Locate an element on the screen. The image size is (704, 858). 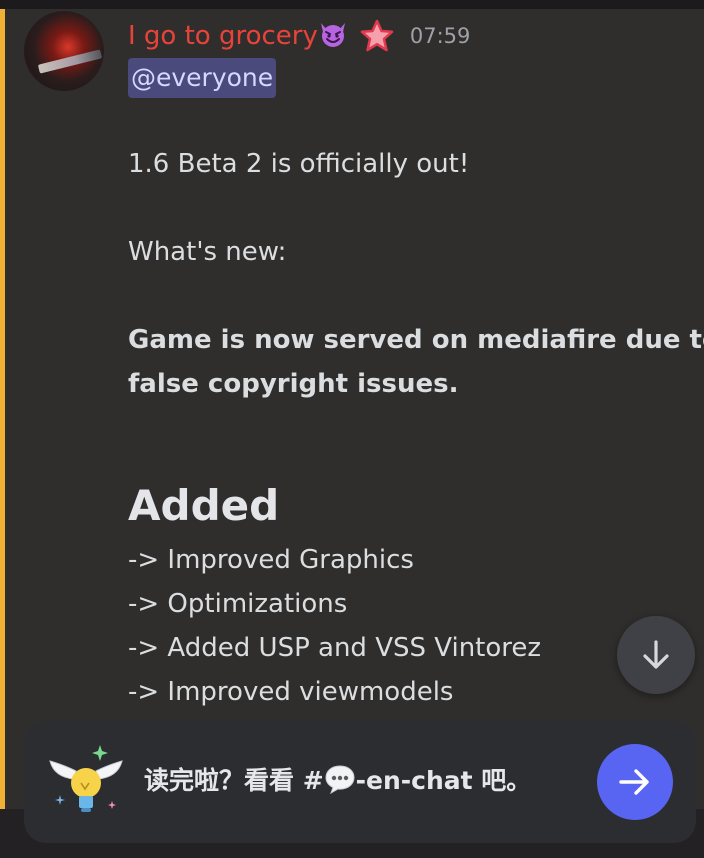
change-list-item: -> Added USP and VSS Vintorez is located at coordinates (335, 648).